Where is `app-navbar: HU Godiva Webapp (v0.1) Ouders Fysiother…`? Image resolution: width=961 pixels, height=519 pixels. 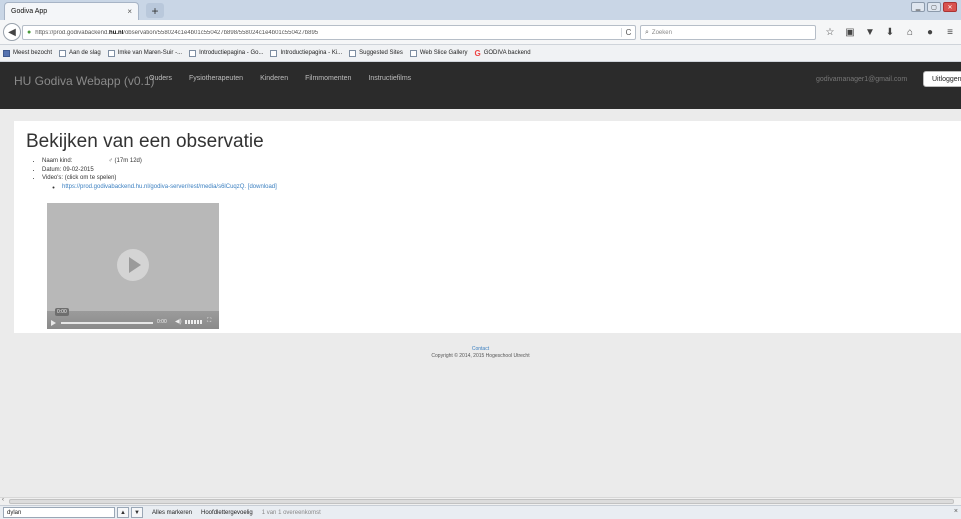 app-navbar: HU Godiva Webapp (v0.1) Ouders Fysiother… is located at coordinates (480, 85).